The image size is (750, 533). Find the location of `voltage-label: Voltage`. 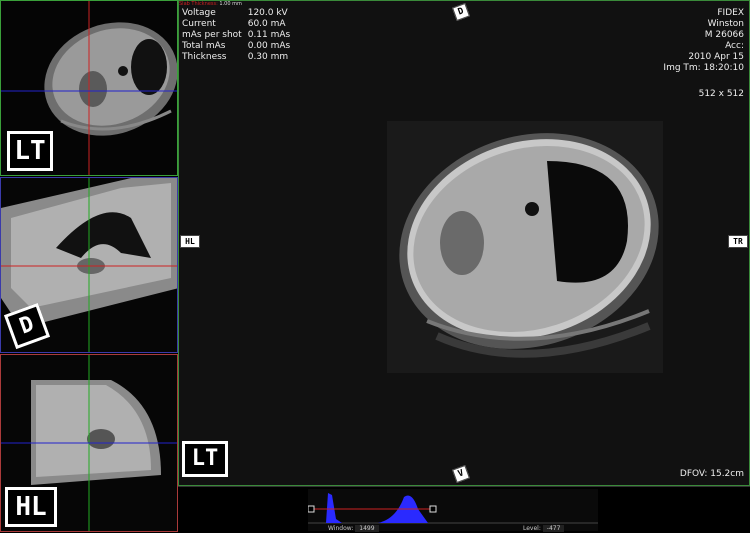

voltage-label: Voltage is located at coordinates (199, 13).